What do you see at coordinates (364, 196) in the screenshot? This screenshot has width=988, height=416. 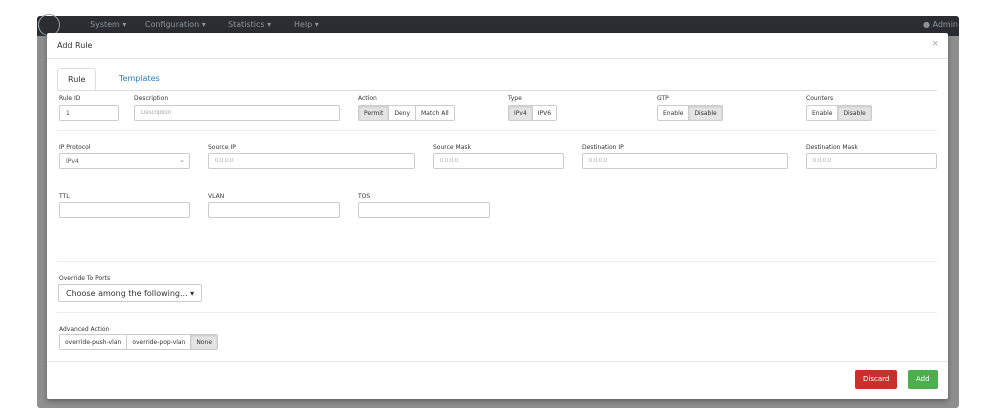 I see `tos-label: TOS` at bounding box center [364, 196].